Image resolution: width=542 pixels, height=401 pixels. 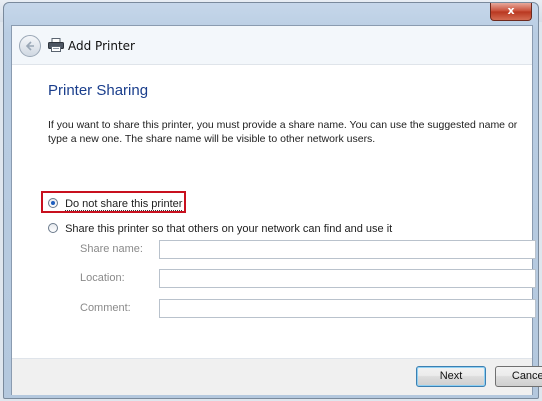 I want to click on comment-label: Comment:, so click(x=105, y=308).